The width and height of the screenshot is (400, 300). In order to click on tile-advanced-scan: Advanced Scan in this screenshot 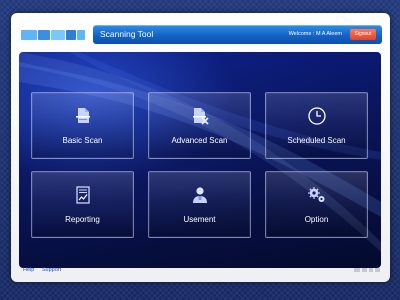, I will do `click(199, 125)`.